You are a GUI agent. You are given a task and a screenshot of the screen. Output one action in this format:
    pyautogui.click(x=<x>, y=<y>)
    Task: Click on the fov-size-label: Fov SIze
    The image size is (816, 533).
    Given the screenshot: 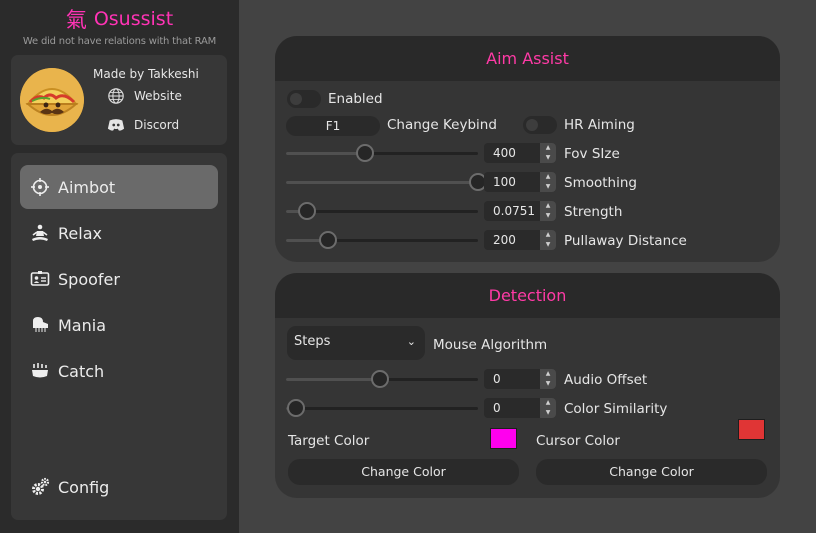 What is the action you would take?
    pyautogui.click(x=592, y=154)
    